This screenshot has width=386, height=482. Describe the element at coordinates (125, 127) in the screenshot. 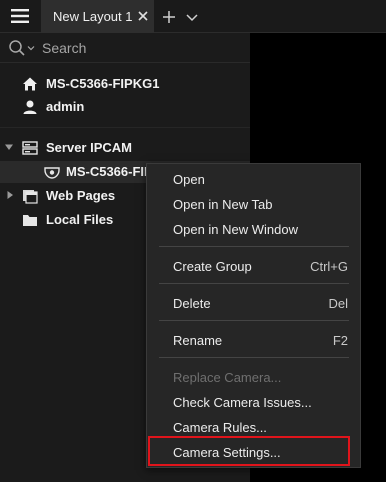

I see `tree-divider` at that location.